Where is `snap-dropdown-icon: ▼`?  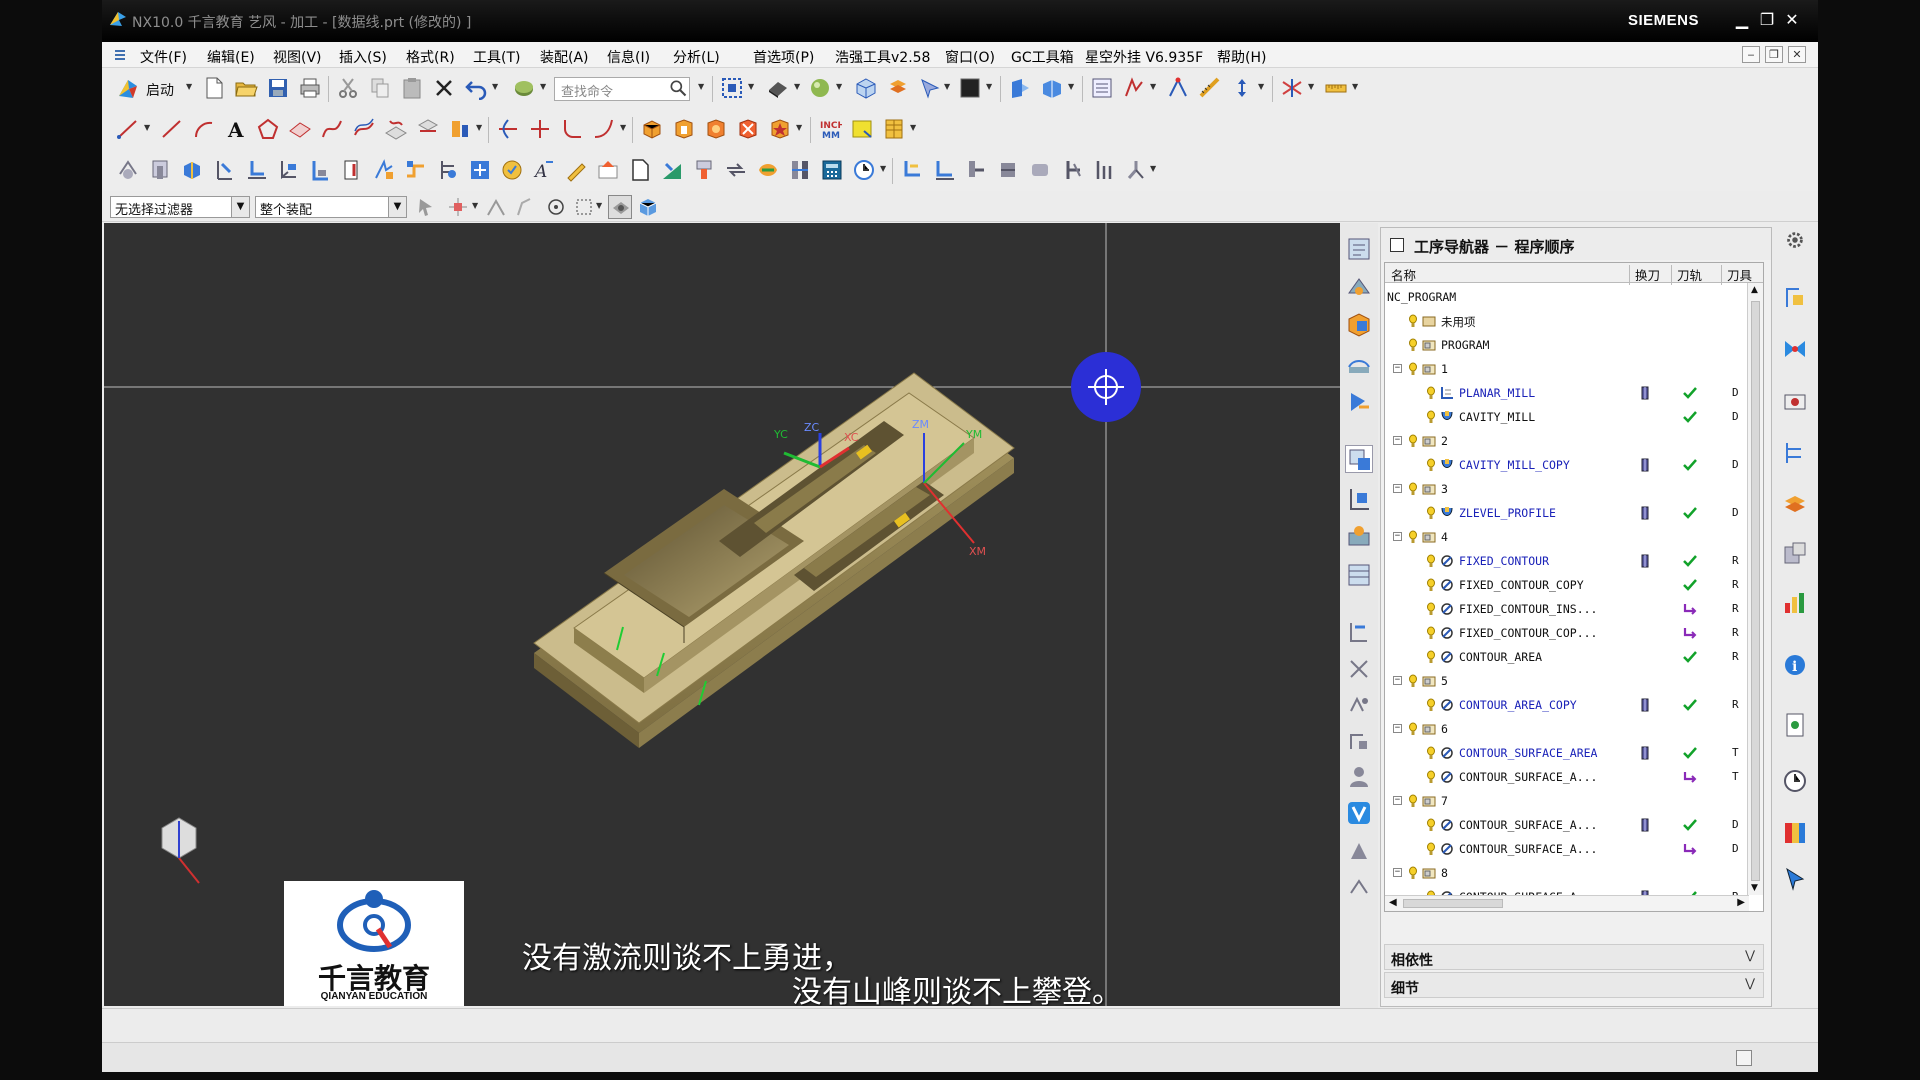
snap-dropdown-icon: ▼ is located at coordinates (476, 205).